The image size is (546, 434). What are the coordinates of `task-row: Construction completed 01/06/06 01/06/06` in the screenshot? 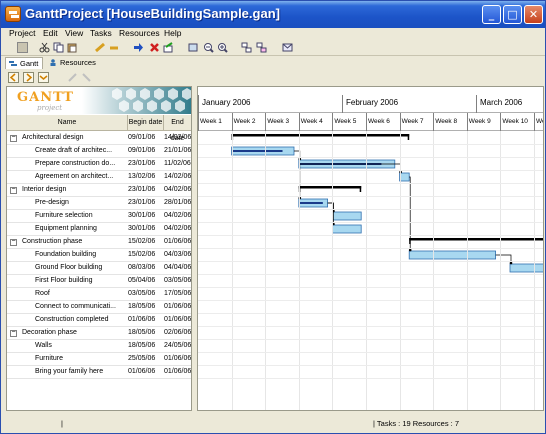 It's located at (99, 320).